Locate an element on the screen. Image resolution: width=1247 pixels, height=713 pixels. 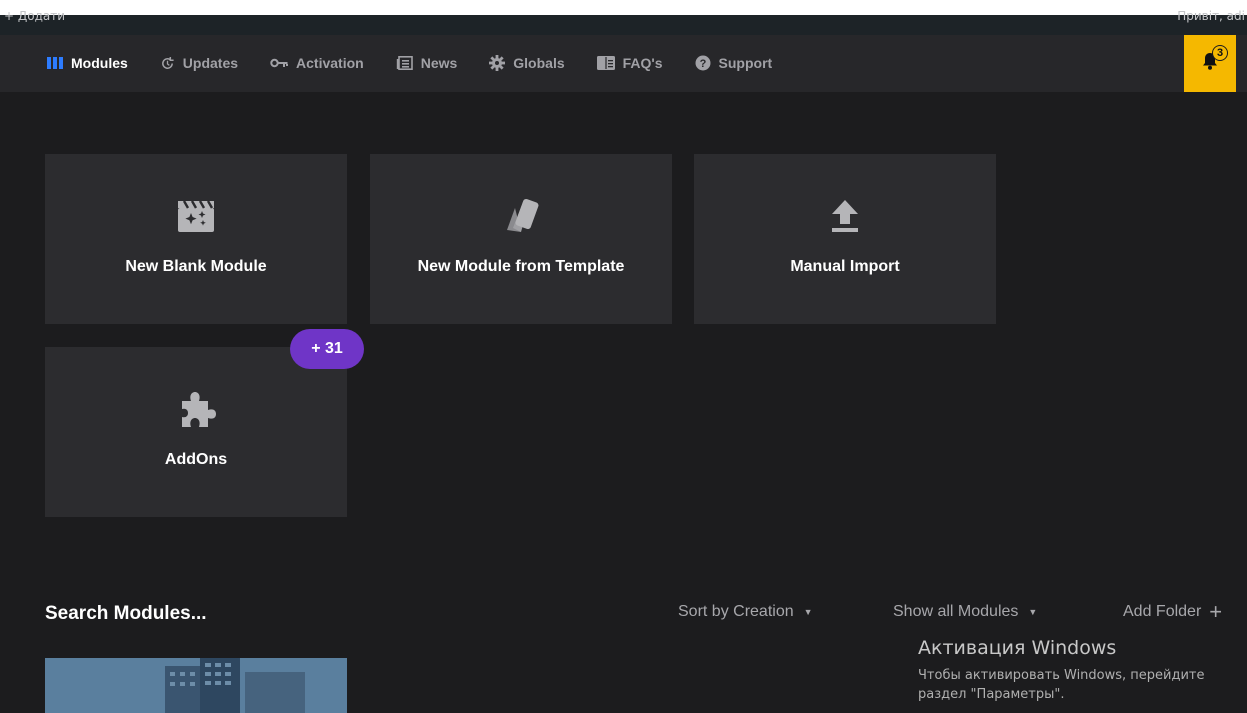
gear-icon is located at coordinates (497, 63).